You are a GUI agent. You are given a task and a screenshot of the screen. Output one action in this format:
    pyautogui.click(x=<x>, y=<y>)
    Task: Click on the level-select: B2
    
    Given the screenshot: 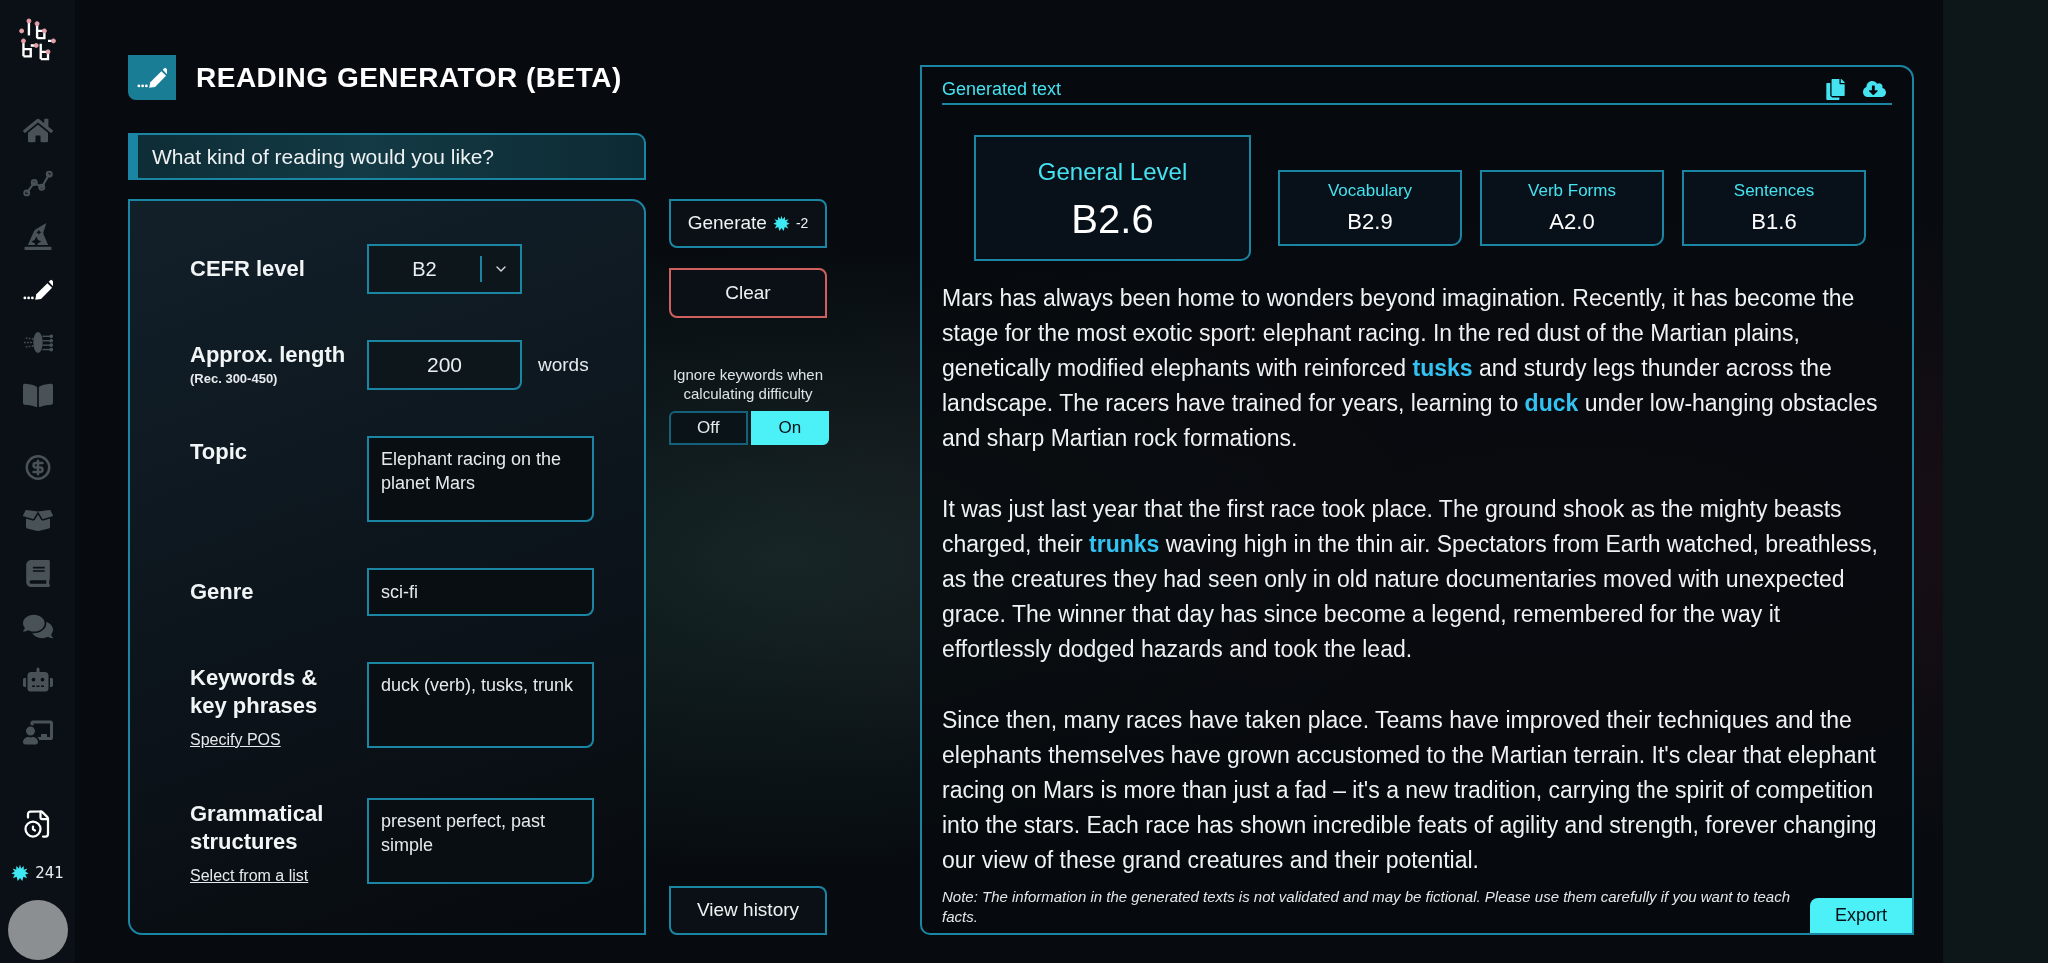 What is the action you would take?
    pyautogui.click(x=444, y=269)
    